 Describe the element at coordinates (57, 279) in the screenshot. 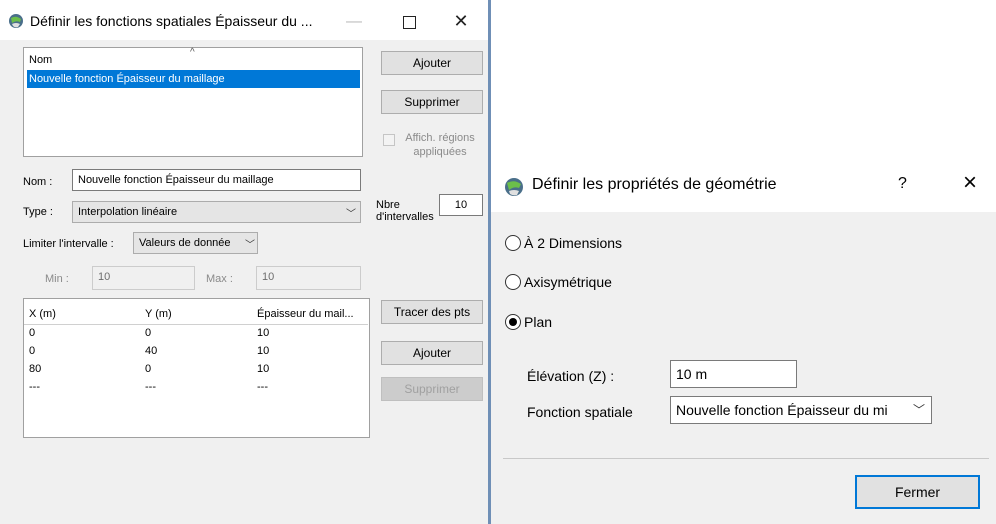

I see `min-label: Min :` at that location.